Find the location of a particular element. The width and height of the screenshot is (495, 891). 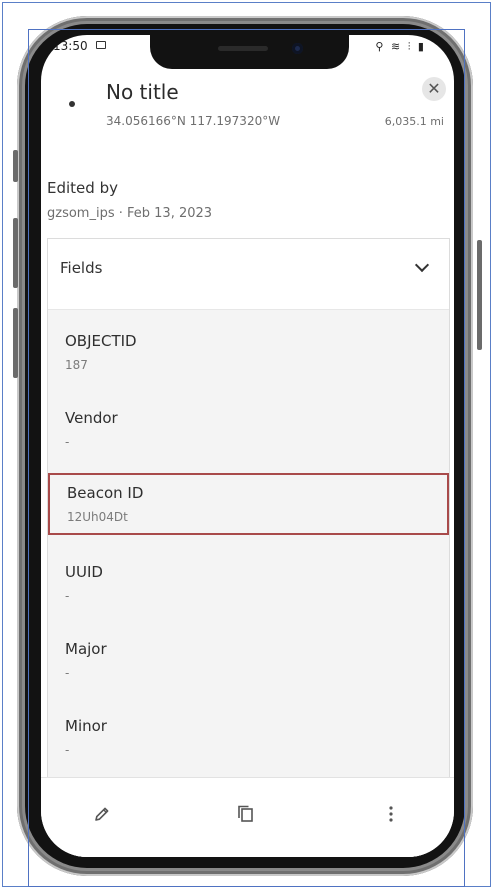

copy-icon is located at coordinates (246, 814).